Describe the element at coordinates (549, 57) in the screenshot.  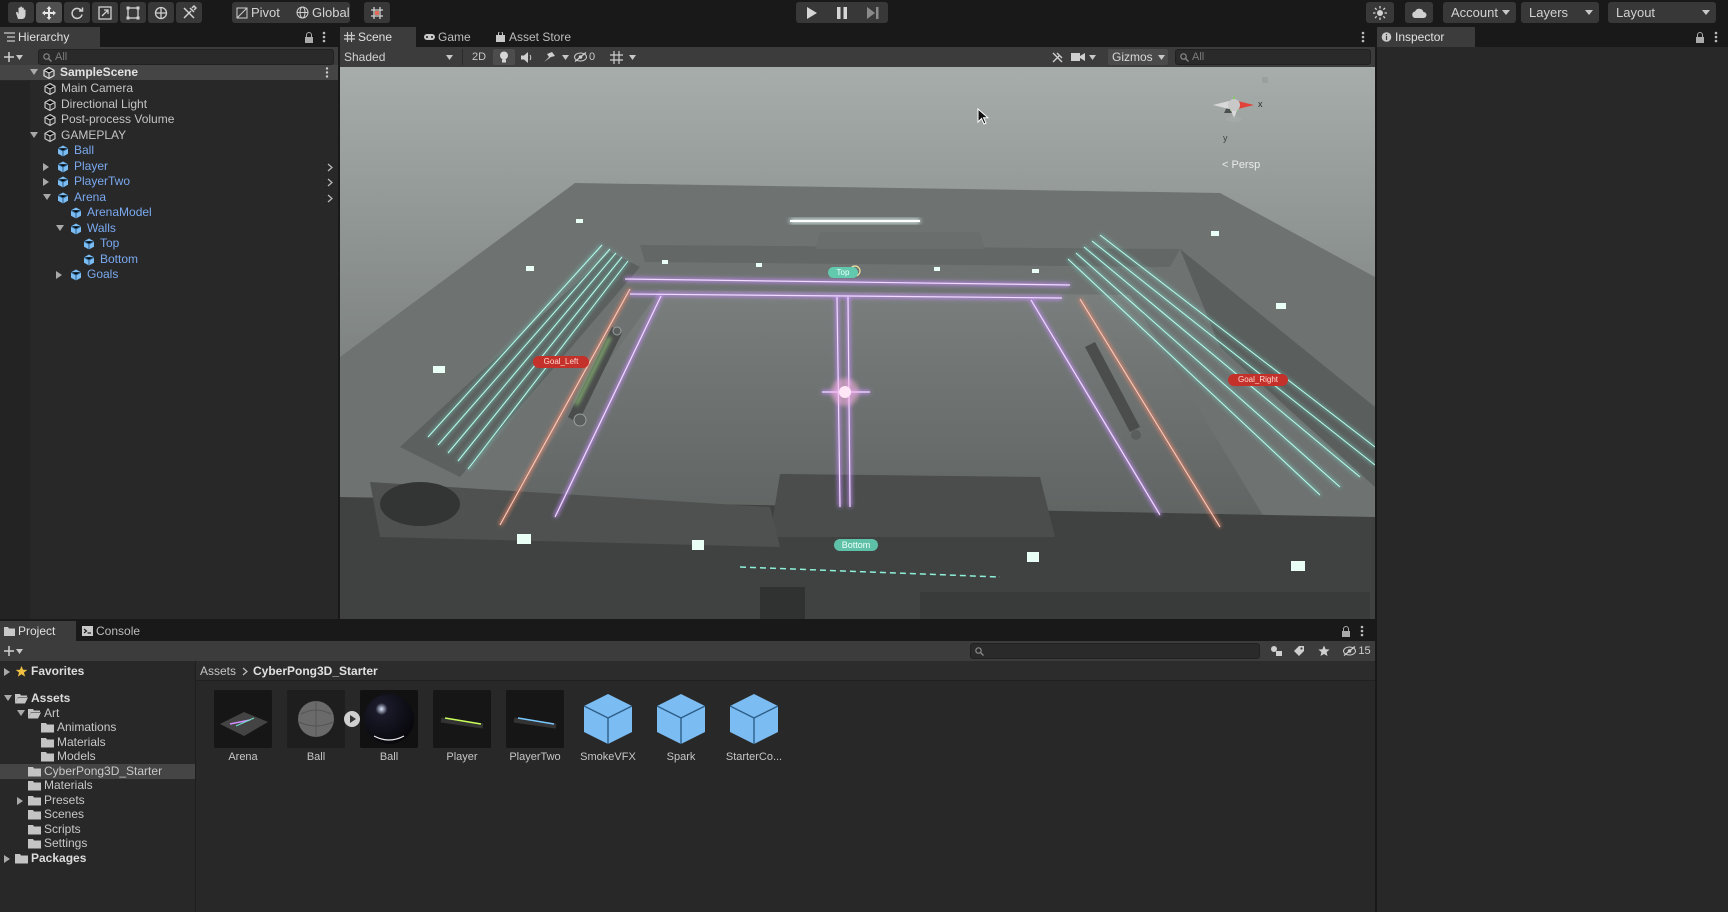
I see `scene-effects-toggle` at that location.